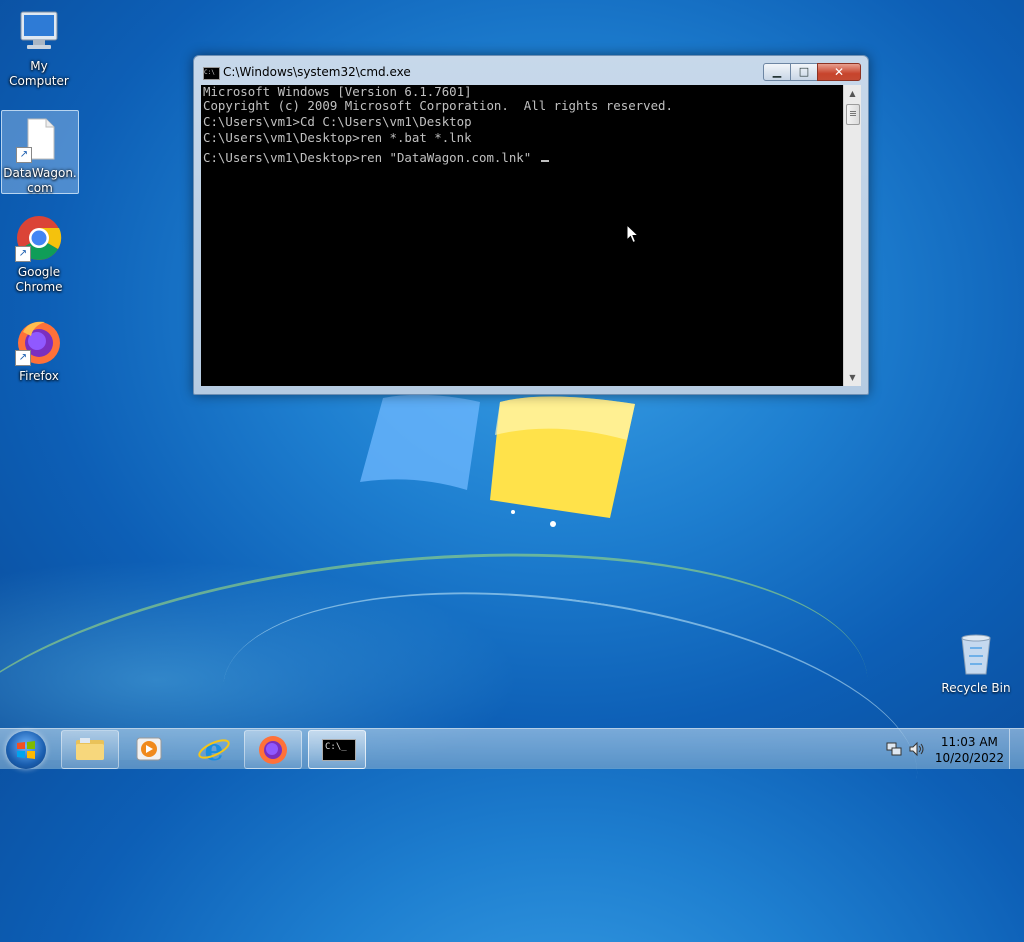  I want to click on taskbar: e C:\_ 11:03 AM 10/20/2022, so click(512, 748).